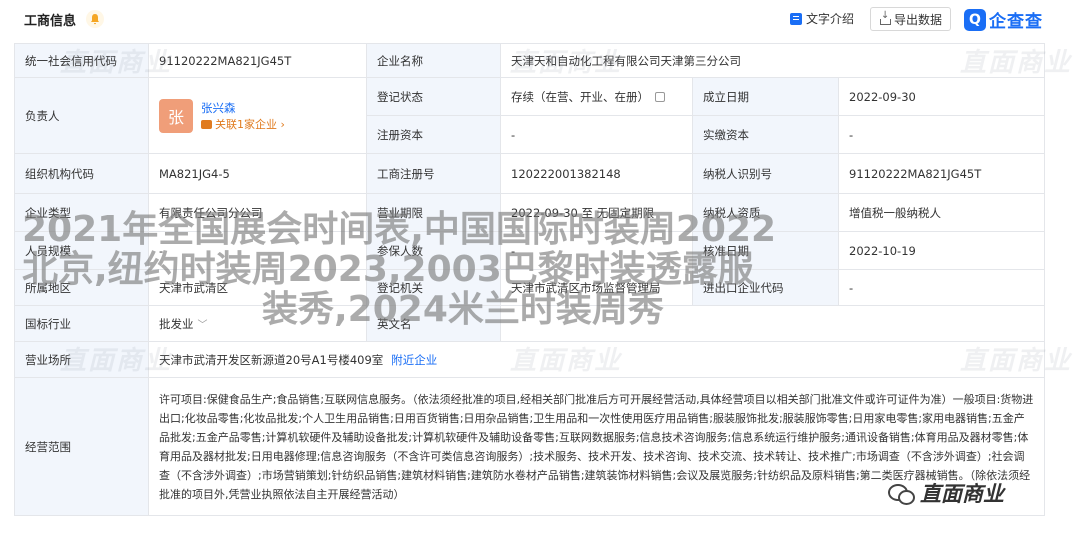 The height and width of the screenshot is (538, 1080). Describe the element at coordinates (257, 323) in the screenshot. I see `industry-value-cell: 批发业 ﹀` at that location.